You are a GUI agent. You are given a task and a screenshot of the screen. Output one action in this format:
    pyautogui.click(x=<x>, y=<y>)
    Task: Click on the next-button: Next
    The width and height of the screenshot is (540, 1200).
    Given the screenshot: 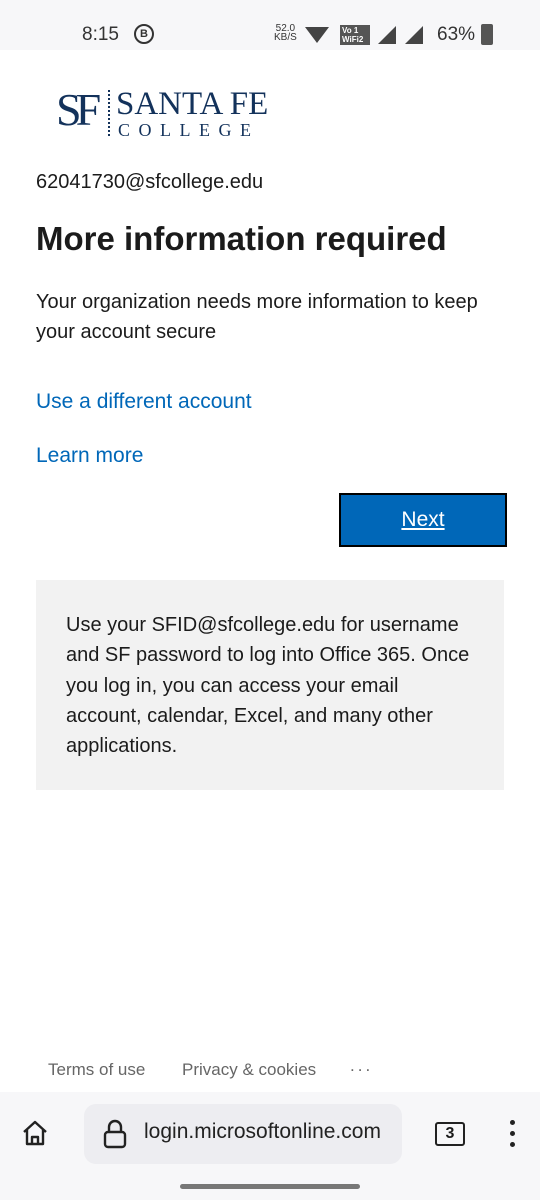 What is the action you would take?
    pyautogui.click(x=423, y=520)
    